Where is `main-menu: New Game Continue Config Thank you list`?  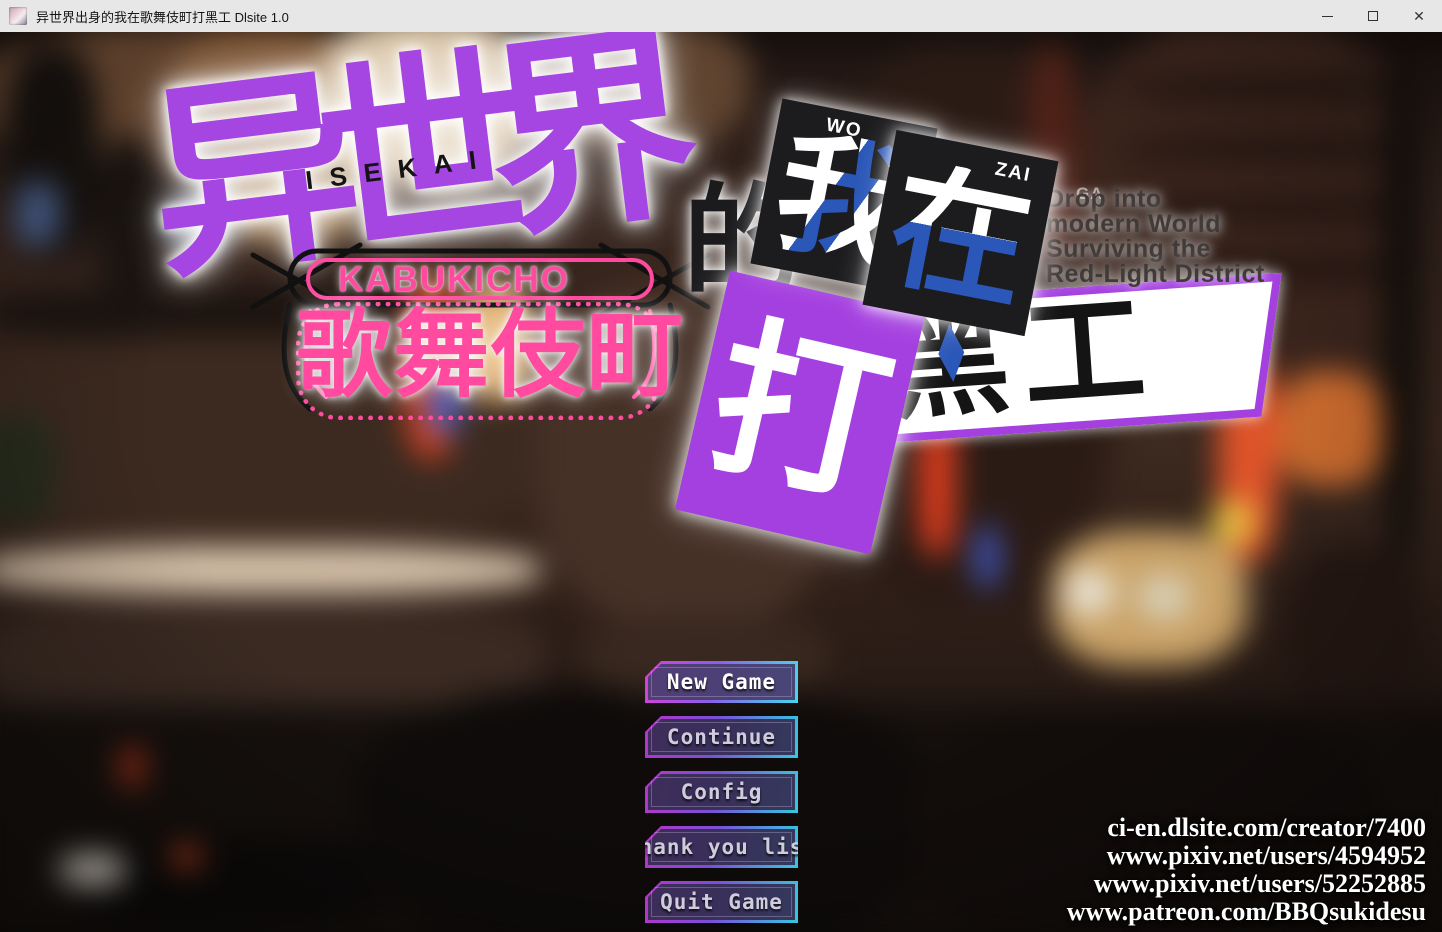 main-menu: New Game Continue Config Thank you list is located at coordinates (721, 796).